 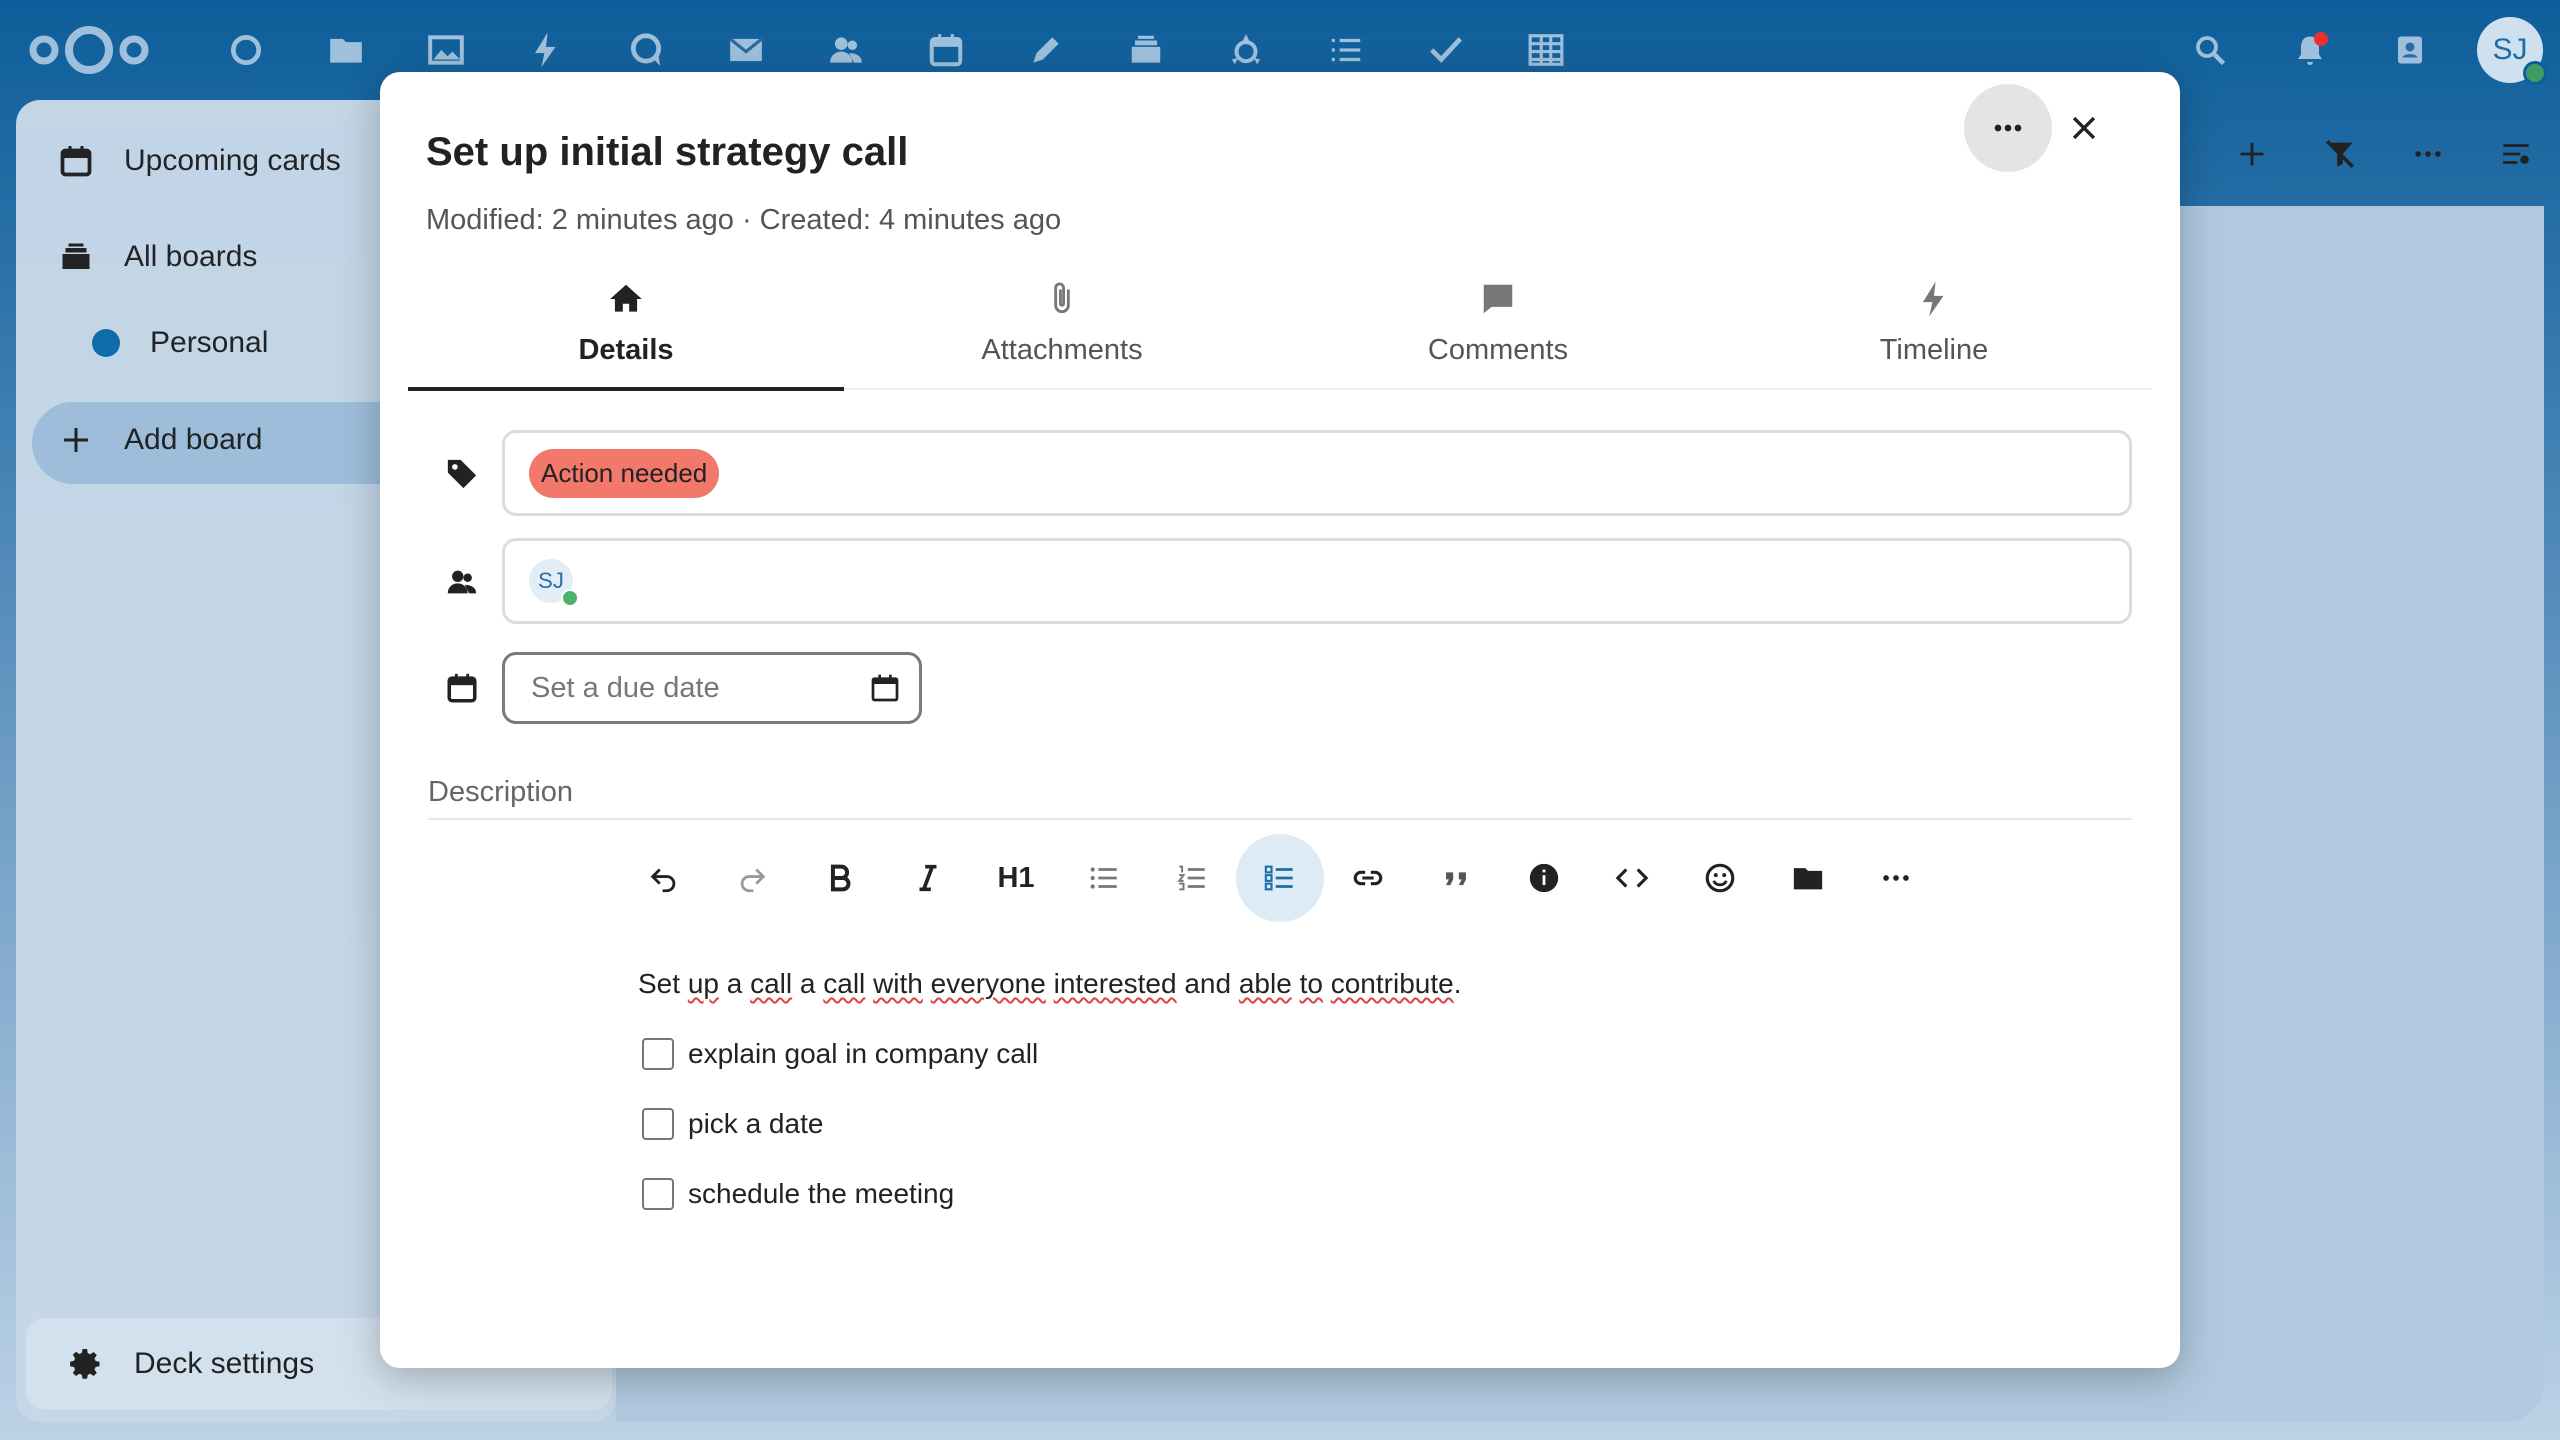 I want to click on plus-icon, so click(x=76, y=440).